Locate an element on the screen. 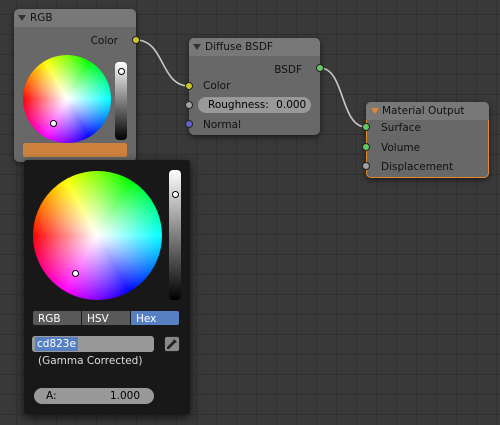 The image size is (500, 425). surface-input-label: Surface is located at coordinates (401, 128).